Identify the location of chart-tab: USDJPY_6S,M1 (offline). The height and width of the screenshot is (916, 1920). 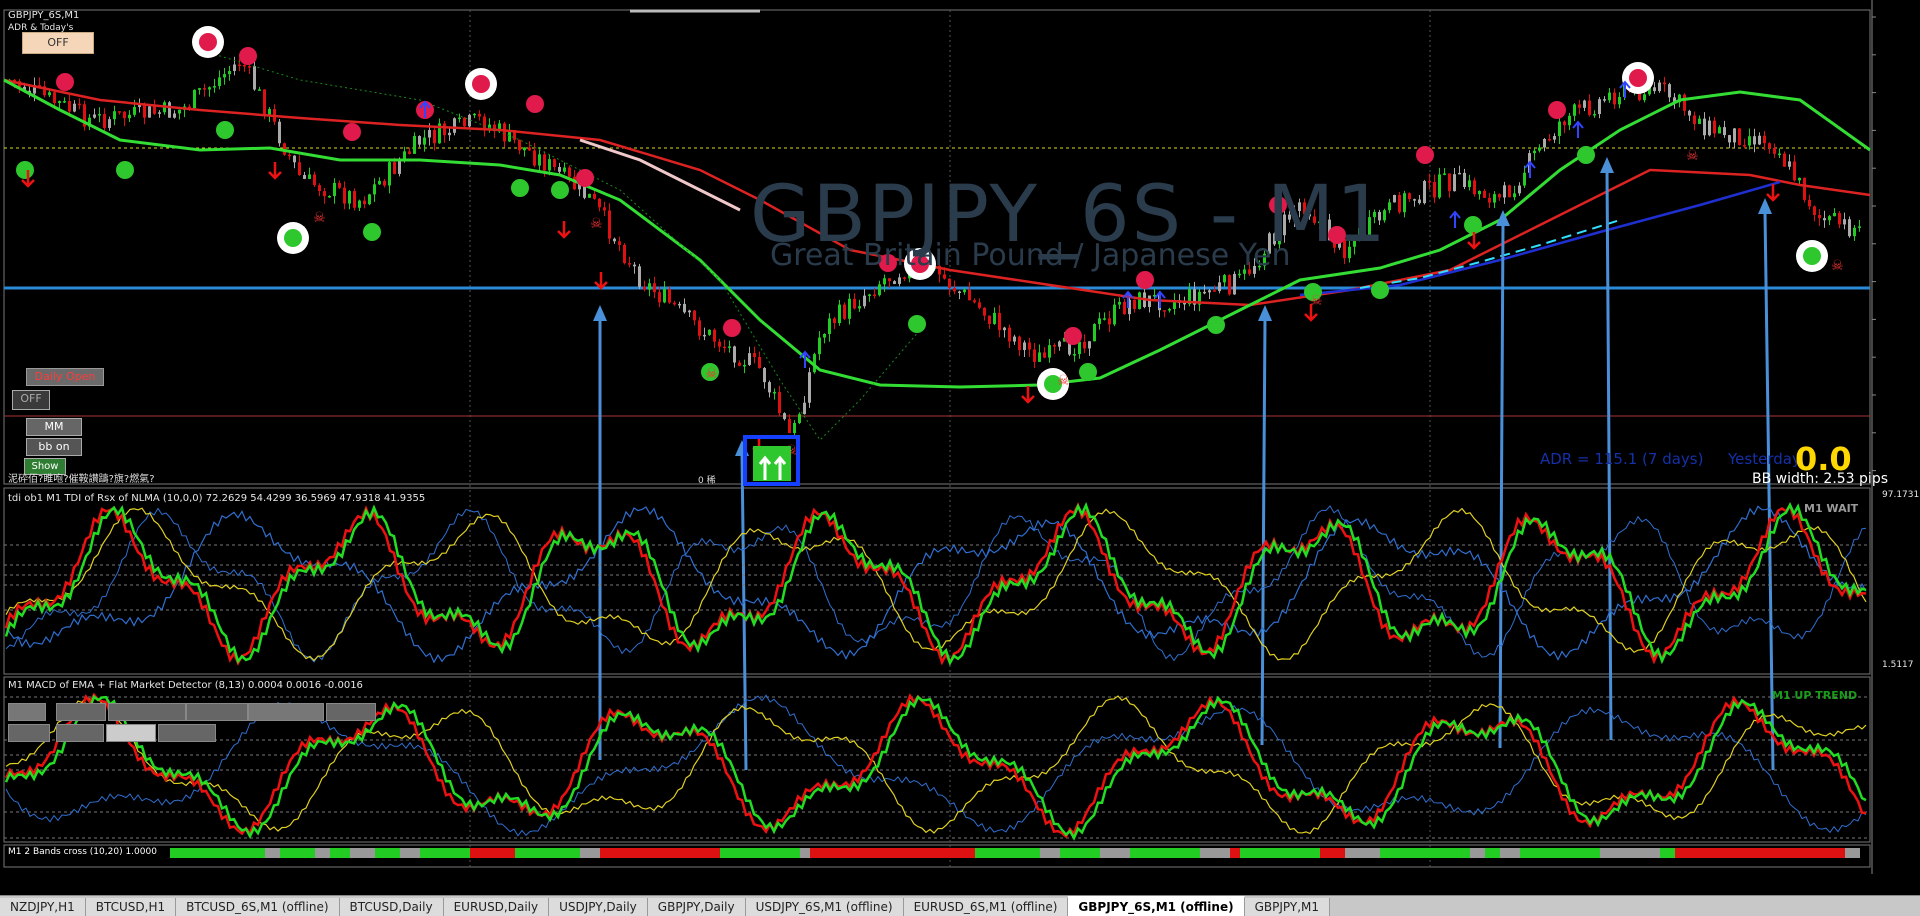
(824, 907).